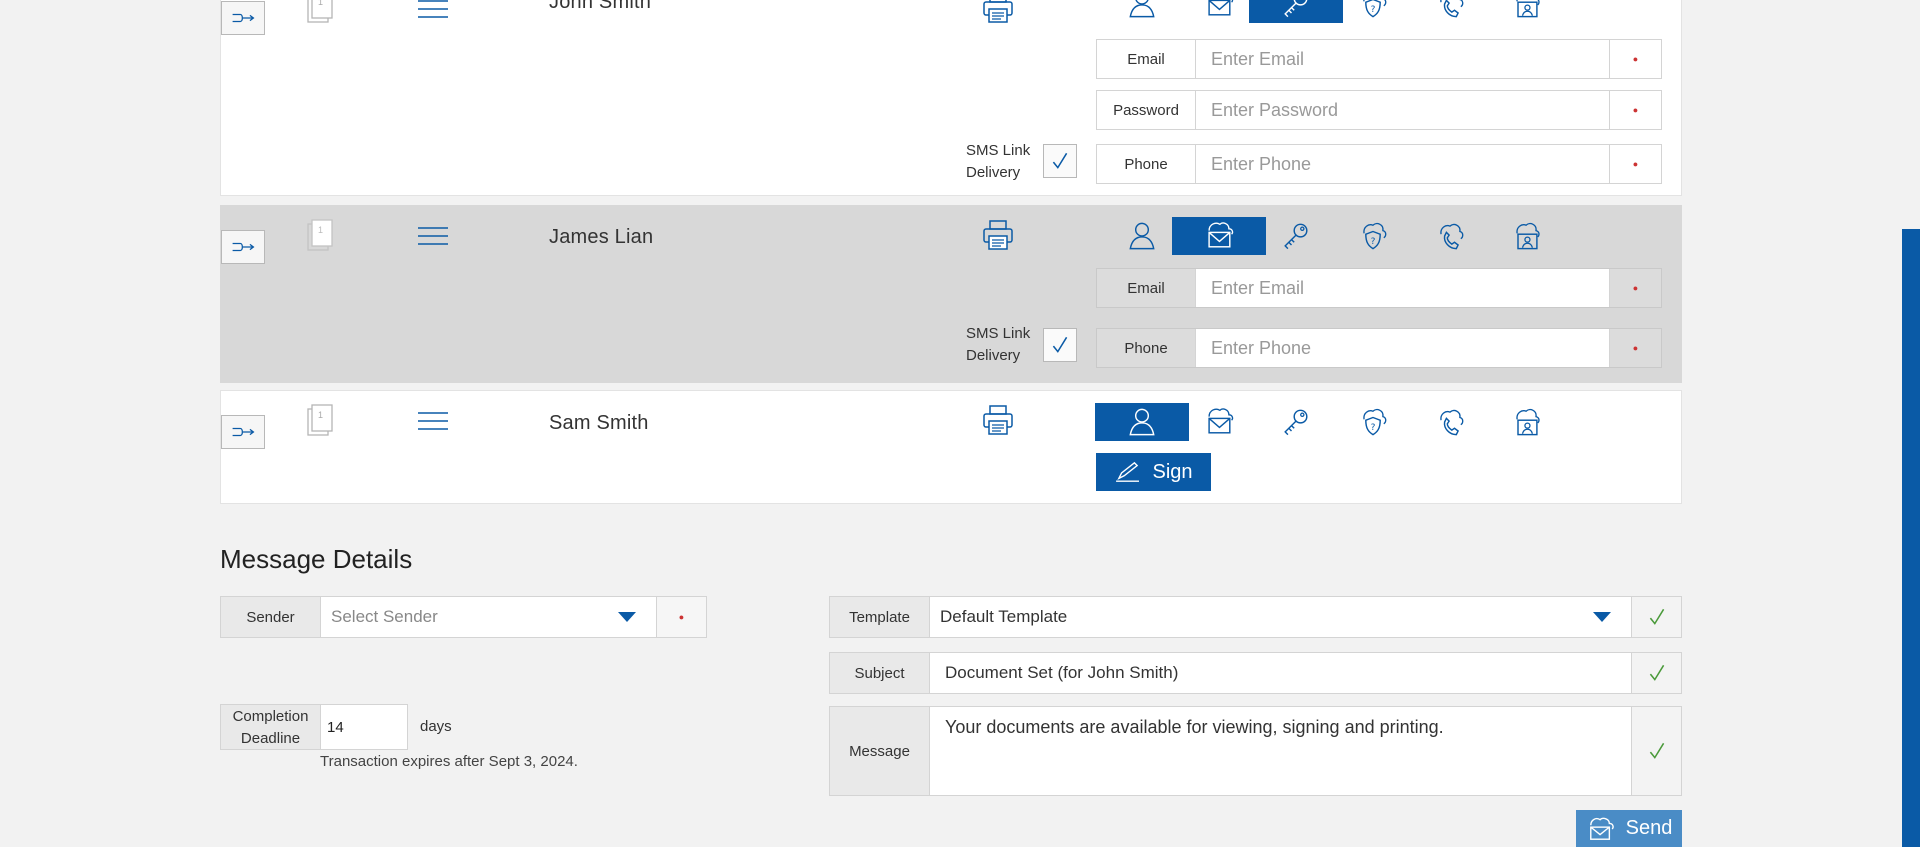 Image resolution: width=1920 pixels, height=847 pixels. What do you see at coordinates (271, 727) in the screenshot?
I see `completion-deadline-label: Completion Deadline` at bounding box center [271, 727].